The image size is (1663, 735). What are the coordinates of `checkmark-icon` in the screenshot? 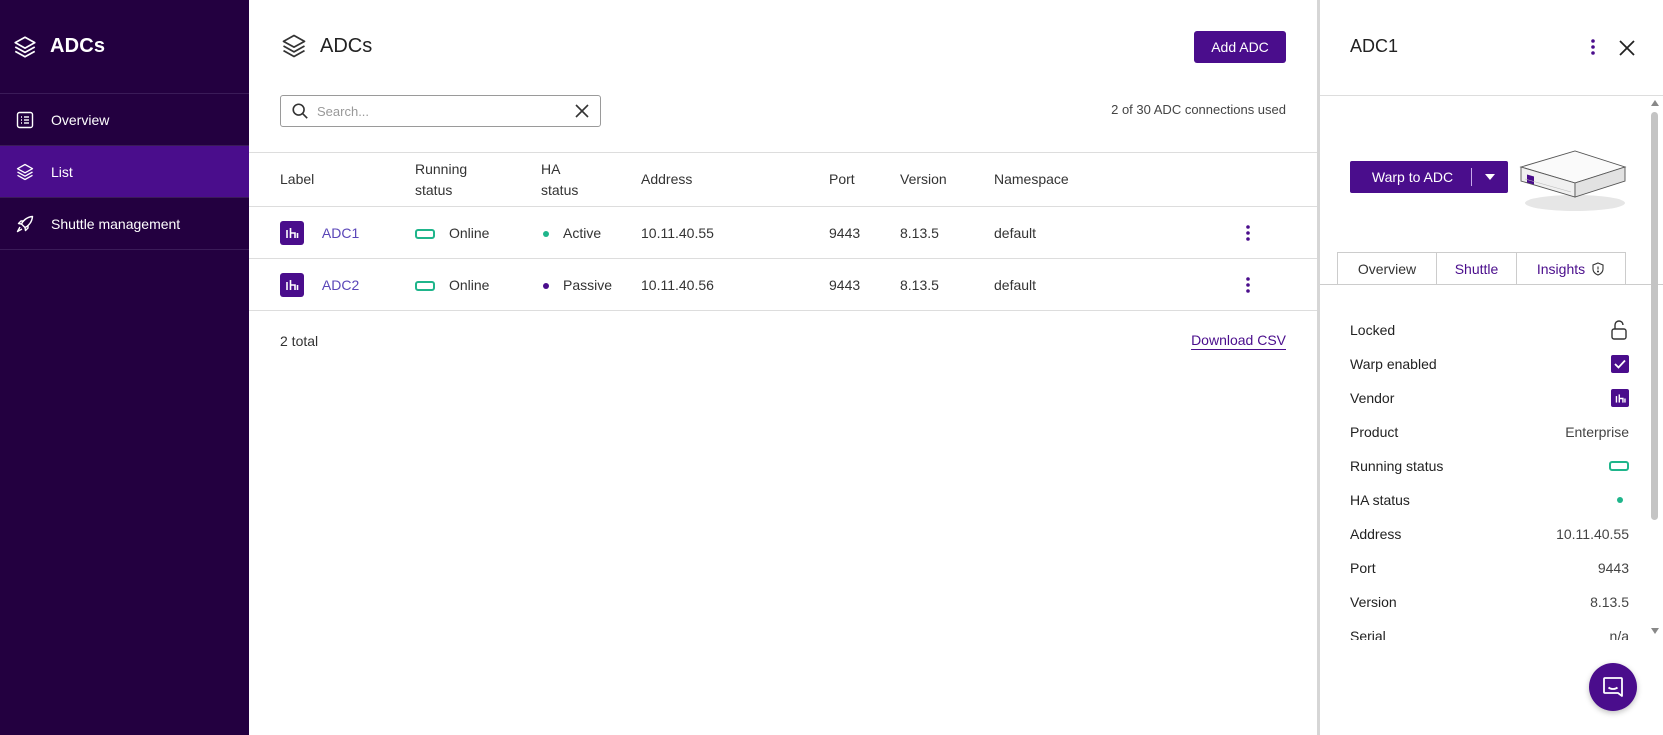 It's located at (1620, 364).